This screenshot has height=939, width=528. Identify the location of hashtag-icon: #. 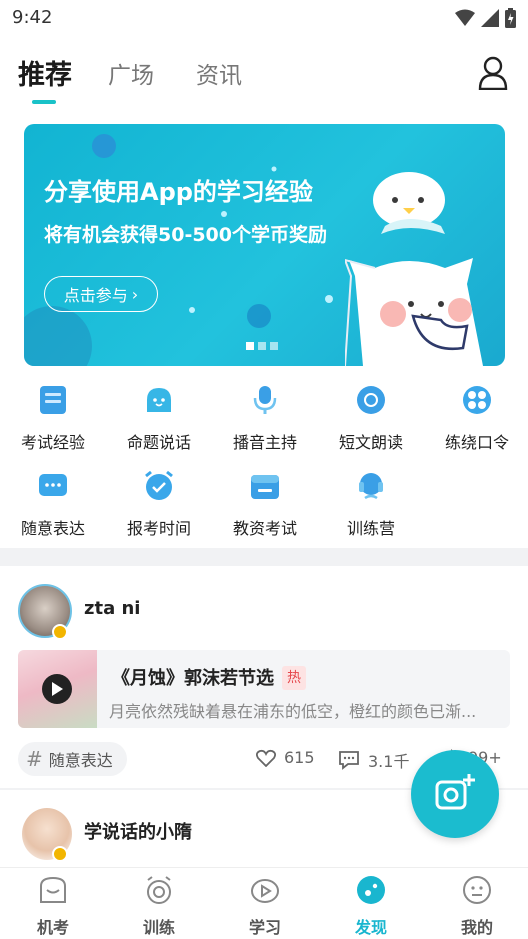
(34, 759).